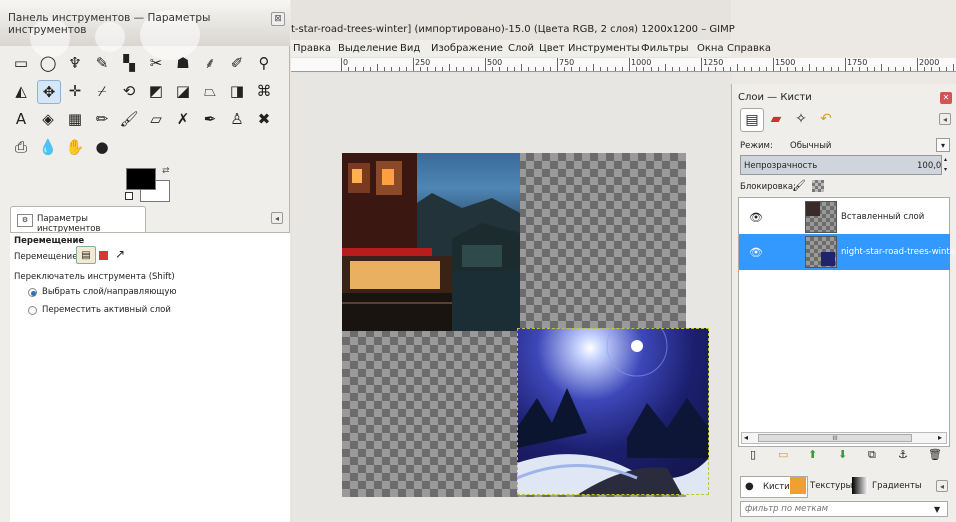 The image size is (956, 522). Describe the element at coordinates (898, 252) in the screenshot. I see `layer-name: night-star-road-trees-winter.j` at that location.